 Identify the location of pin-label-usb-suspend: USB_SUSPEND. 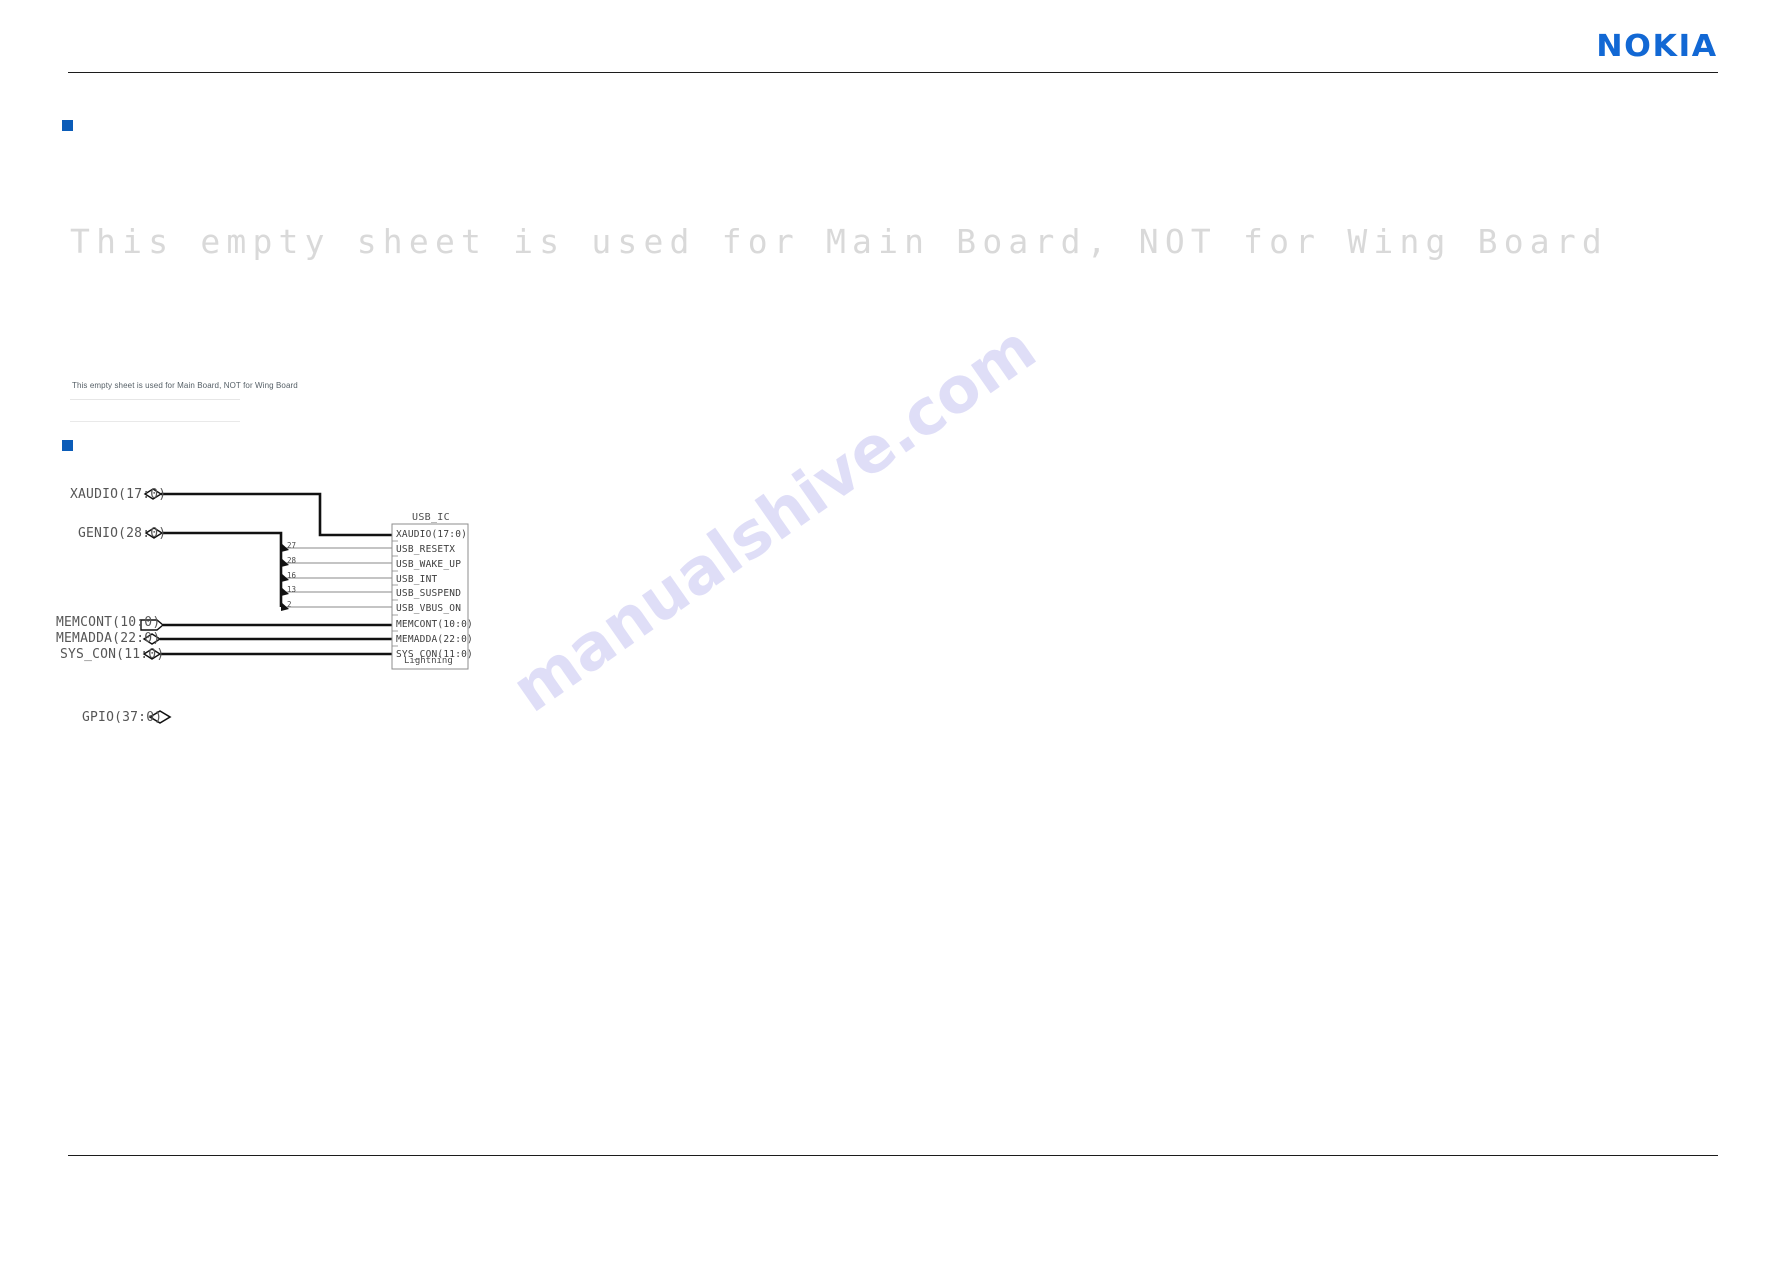
(429, 593).